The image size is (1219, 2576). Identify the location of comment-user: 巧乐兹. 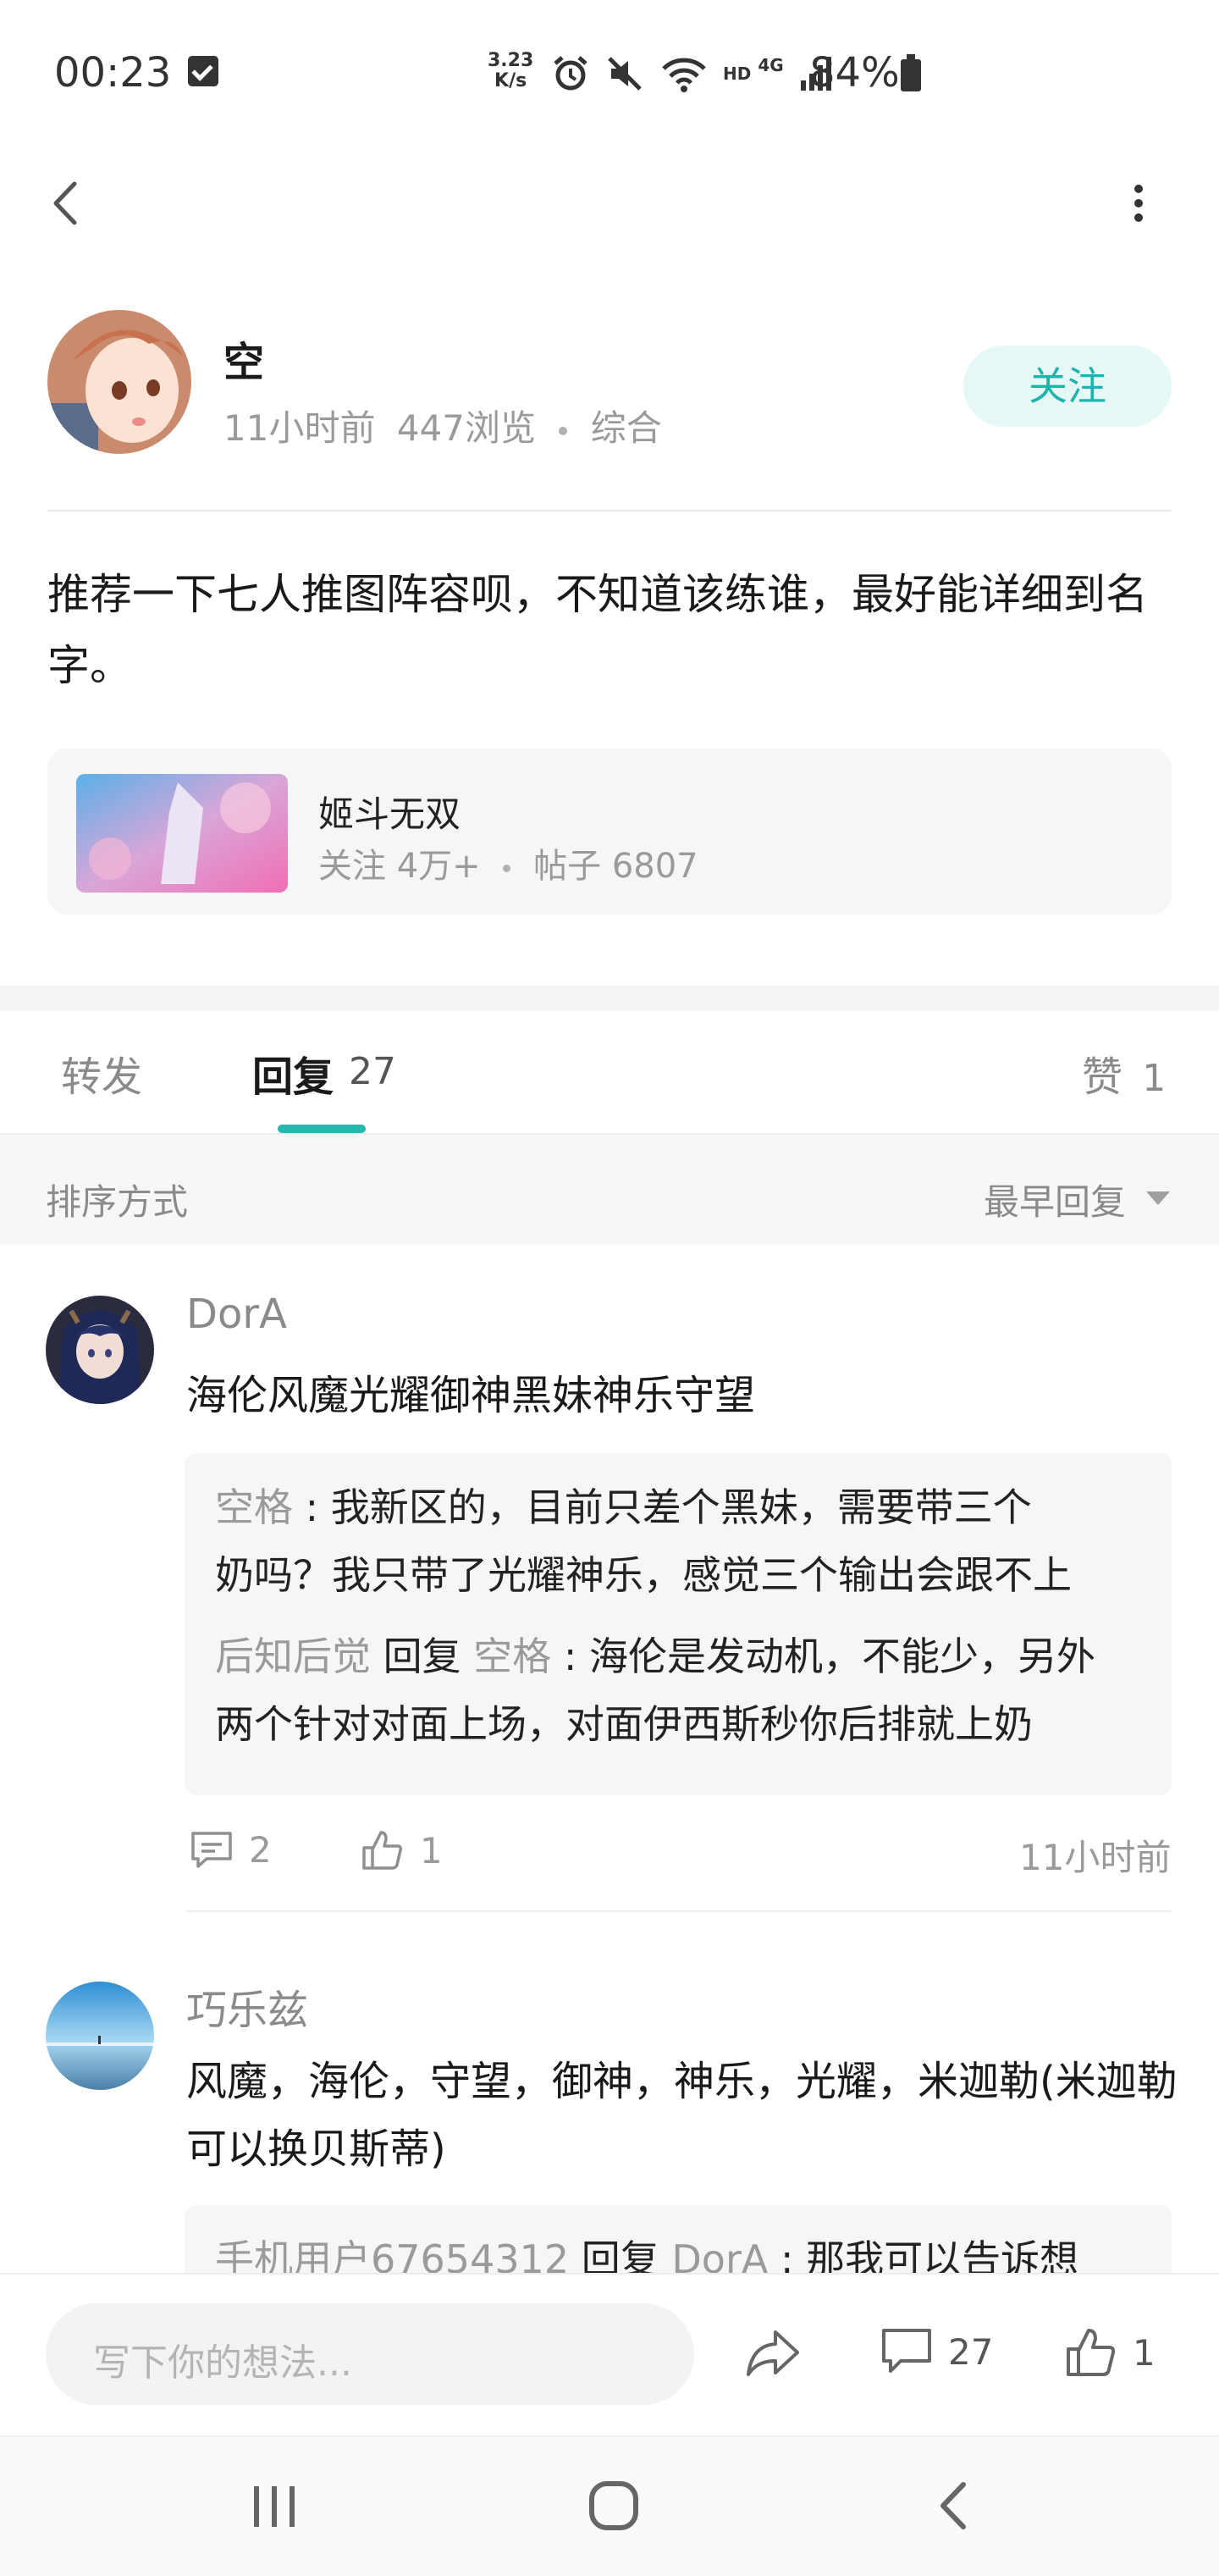
(247, 2006).